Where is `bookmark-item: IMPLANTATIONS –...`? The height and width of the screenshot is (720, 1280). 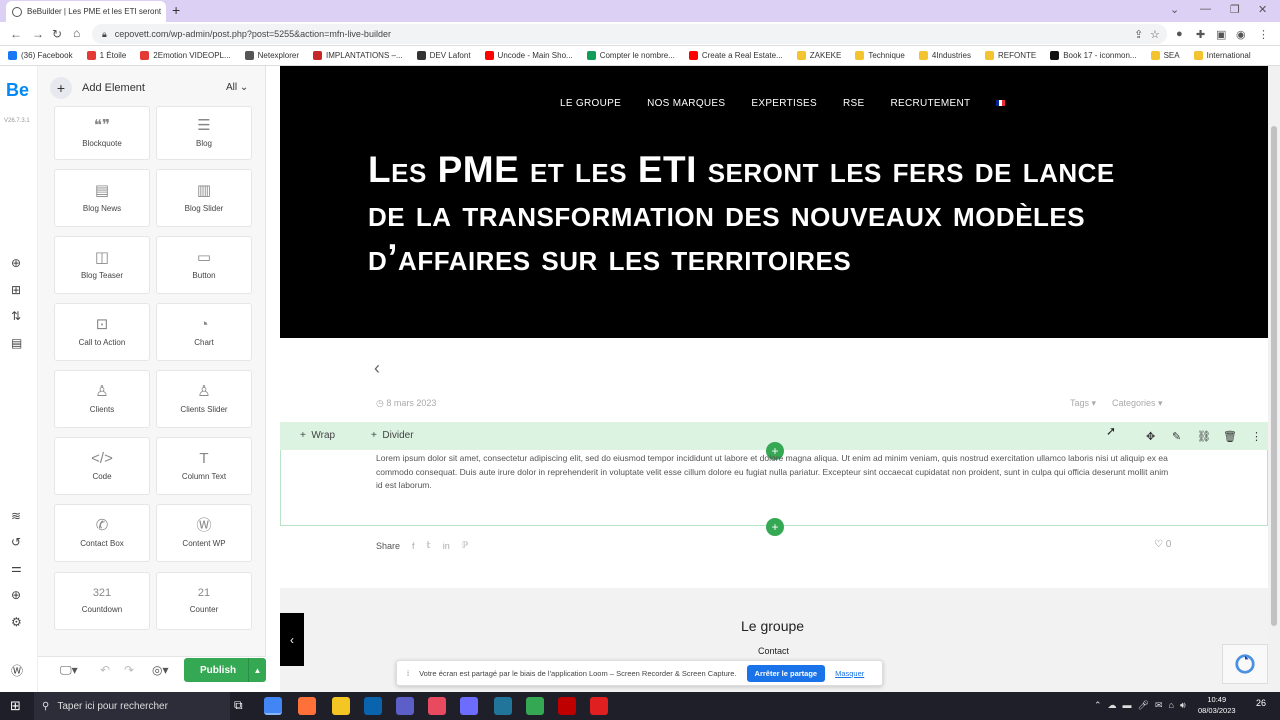
bookmark-item: IMPLANTATIONS –... is located at coordinates (358, 55).